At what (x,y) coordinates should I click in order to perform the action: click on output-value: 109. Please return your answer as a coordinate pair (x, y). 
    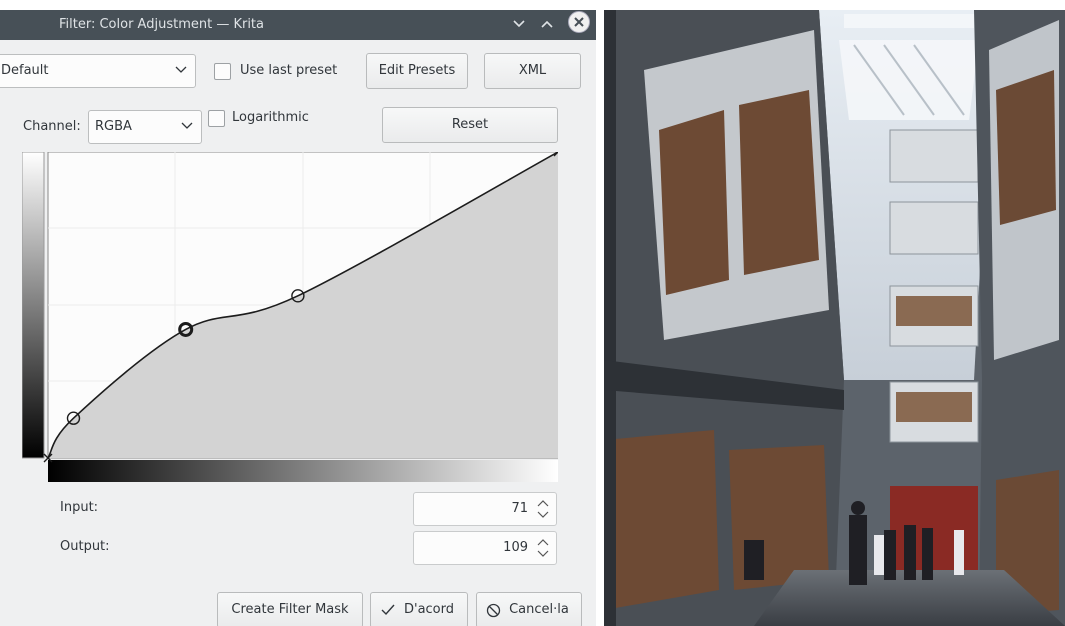
    Looking at the image, I should click on (515, 547).